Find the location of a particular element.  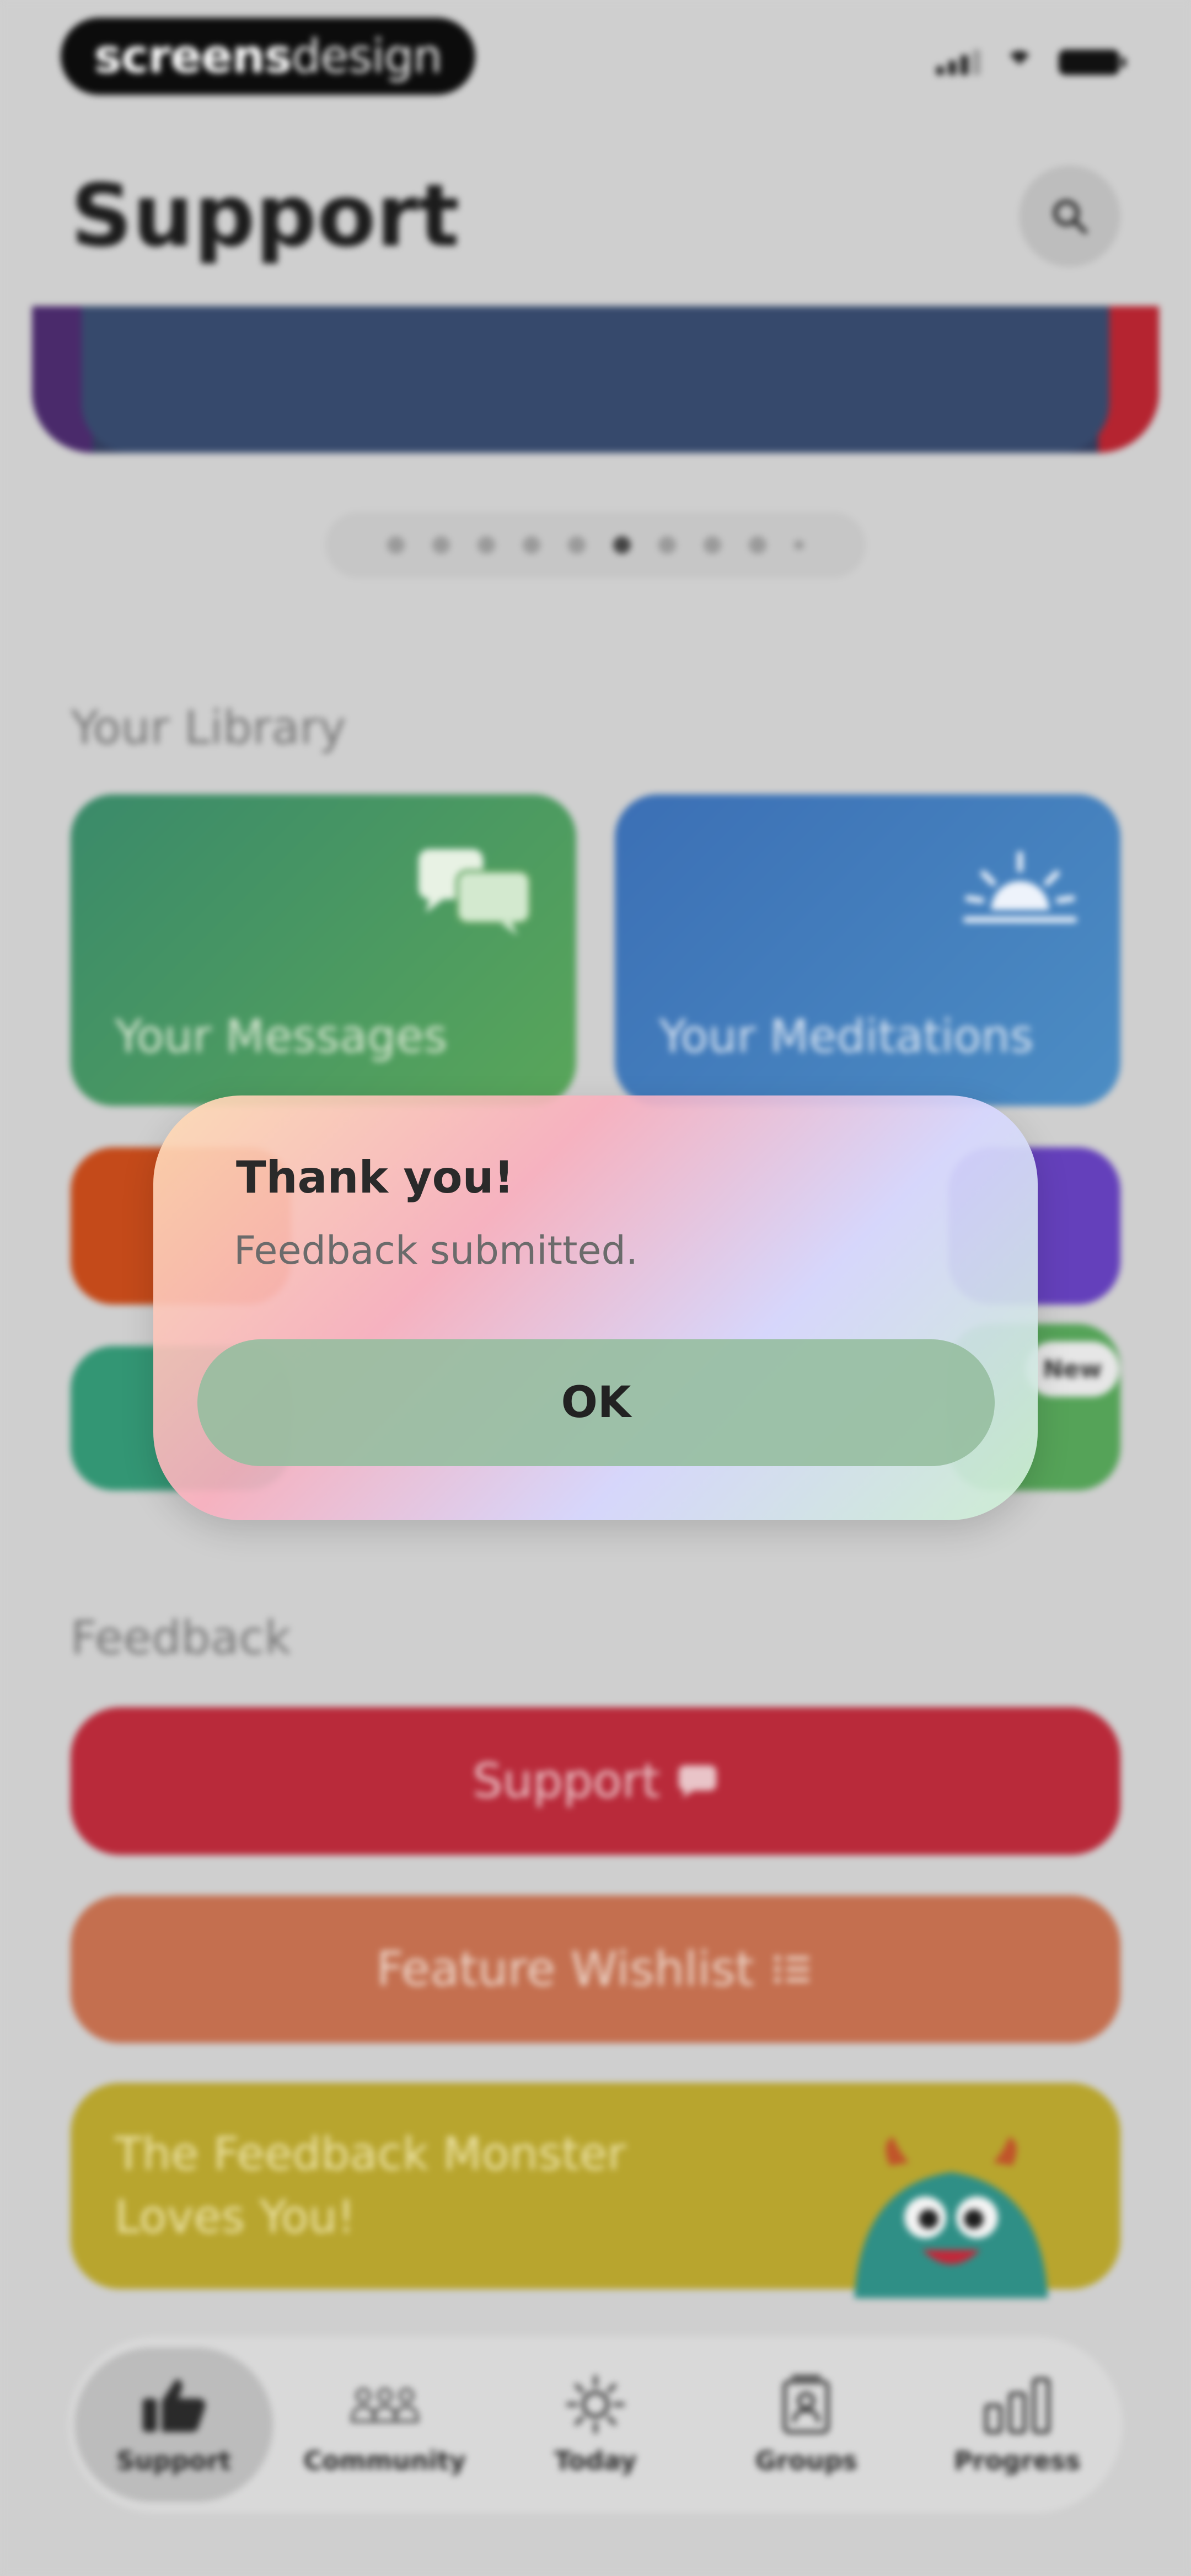

your-meditations-card: Your Meditations is located at coordinates (867, 950).